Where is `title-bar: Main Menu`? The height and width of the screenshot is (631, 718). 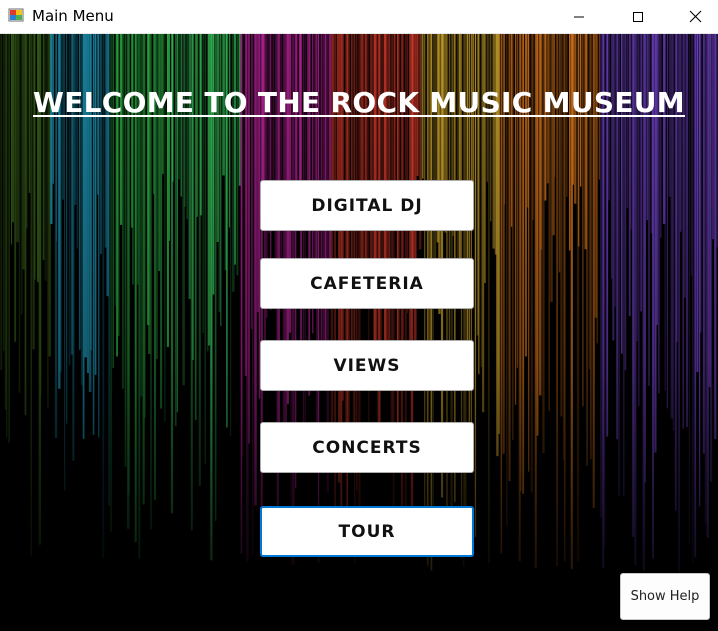
title-bar: Main Menu is located at coordinates (359, 17).